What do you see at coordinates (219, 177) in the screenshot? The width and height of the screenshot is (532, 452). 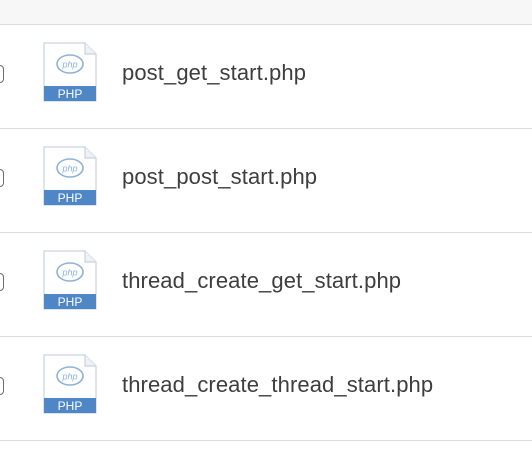 I see `file-name: post_post_start.php` at bounding box center [219, 177].